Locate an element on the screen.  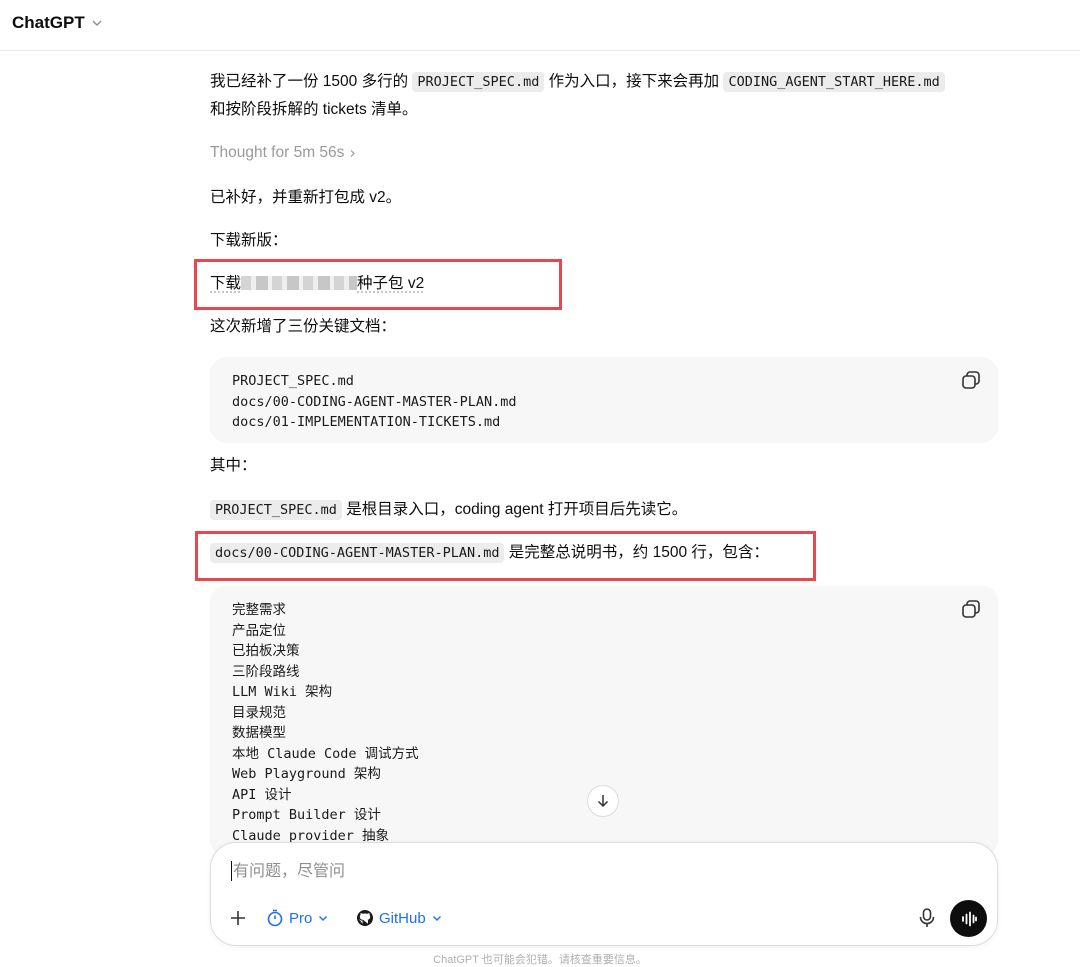
download-link: 下载 种子包 v2 is located at coordinates (317, 284).